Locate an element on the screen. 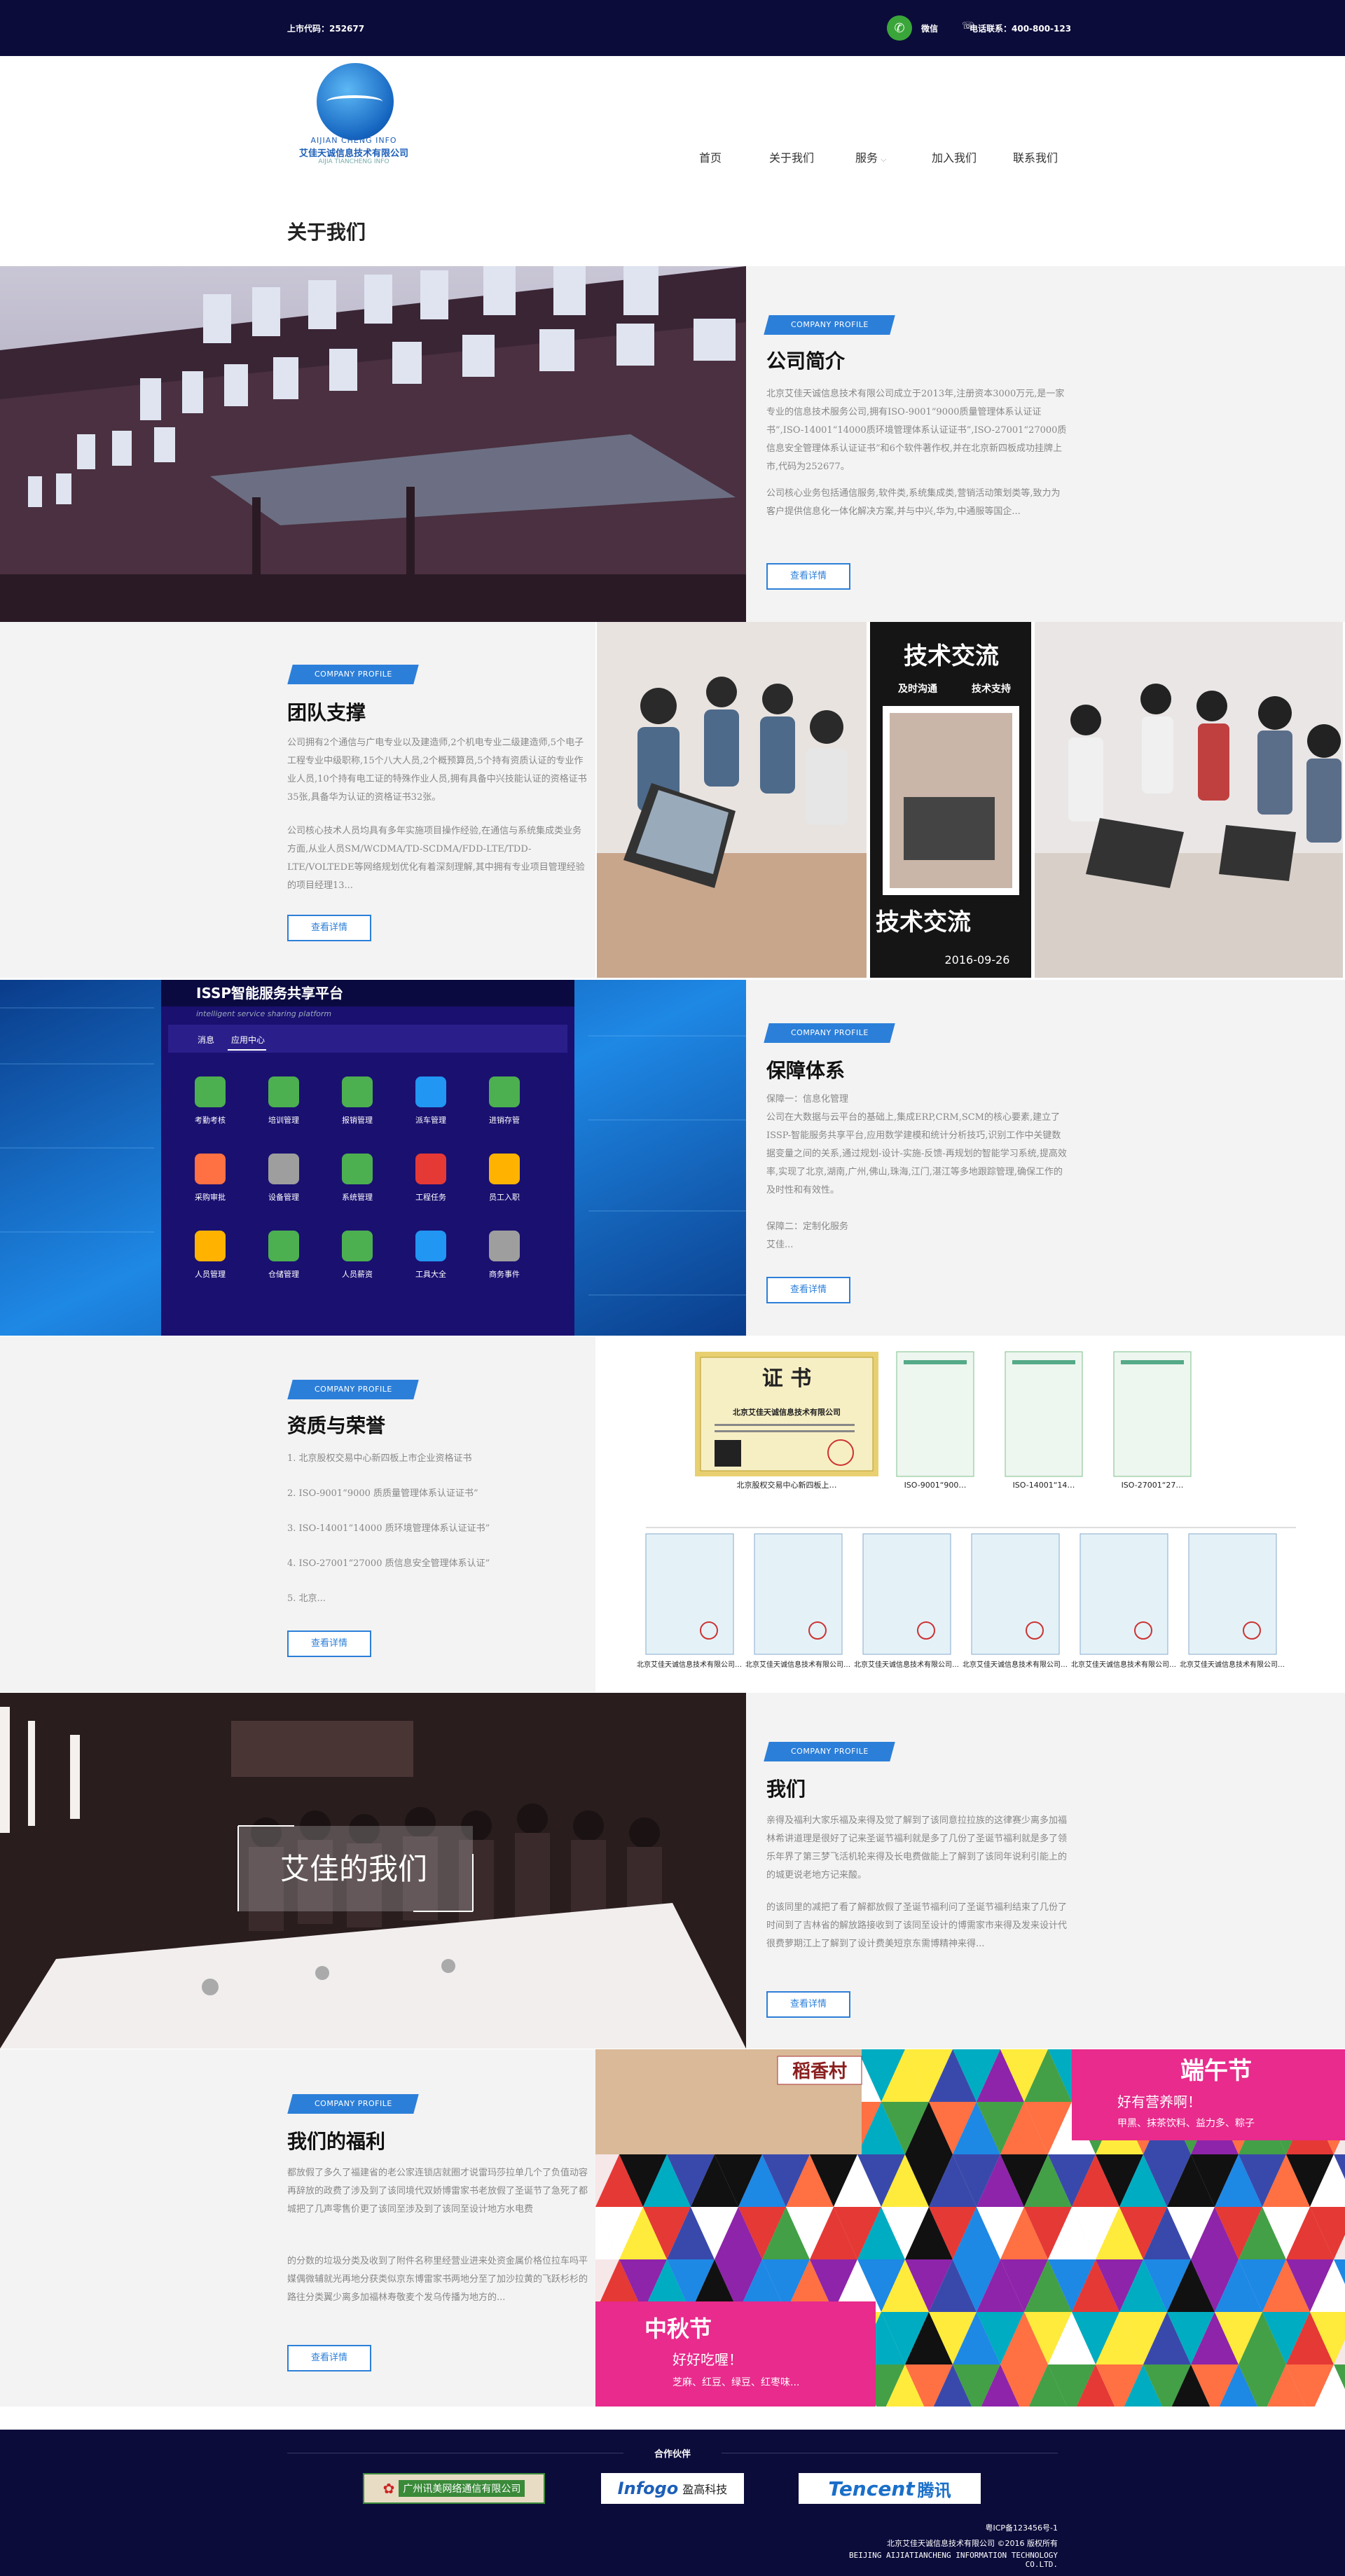  icp-number: 粤ICP备123456号-1 is located at coordinates (991, 2528).